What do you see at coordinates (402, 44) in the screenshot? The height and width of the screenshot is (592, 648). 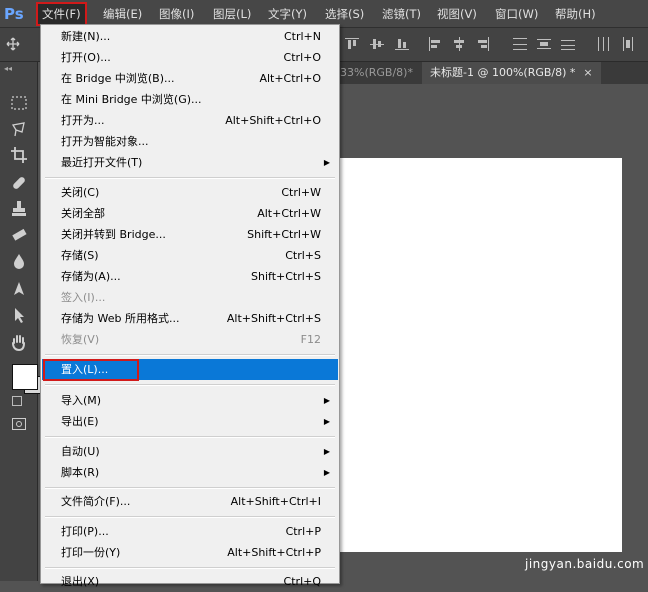 I see `align-bottom-icon` at bounding box center [402, 44].